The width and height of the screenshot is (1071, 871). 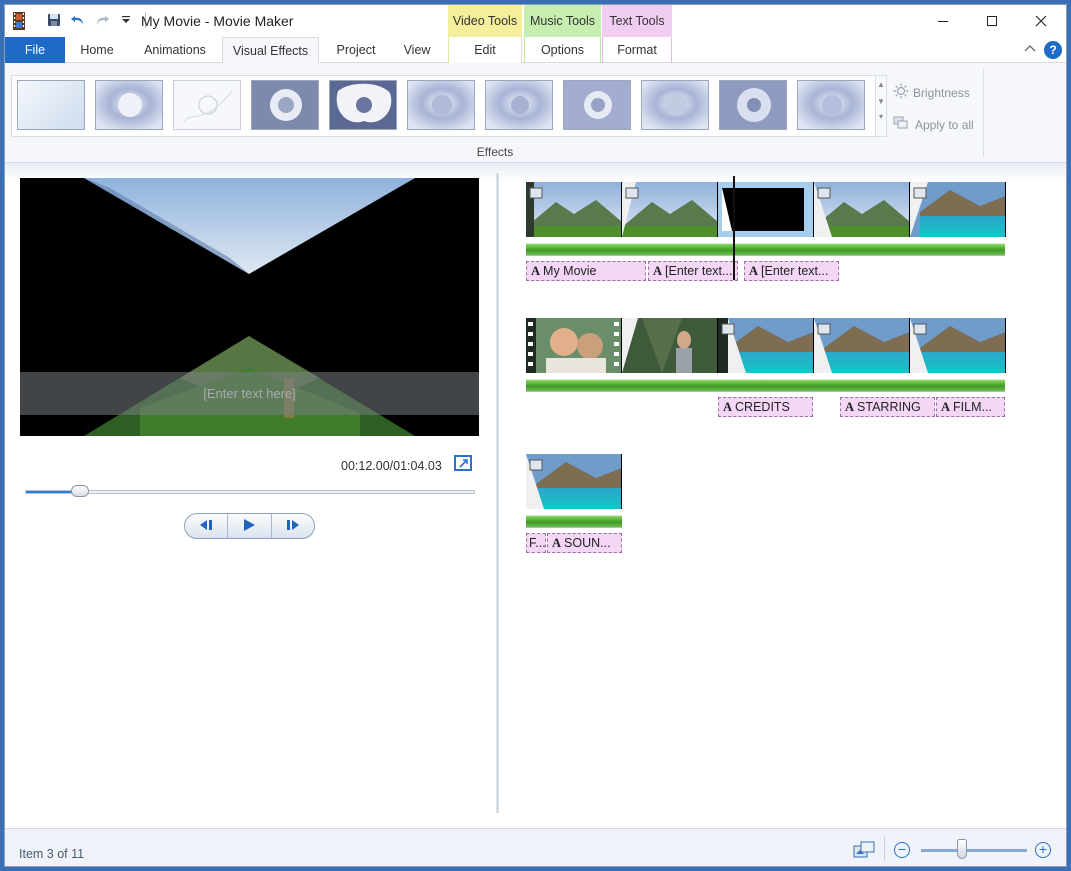 What do you see at coordinates (884, 849) in the screenshot?
I see `status-separator` at bounding box center [884, 849].